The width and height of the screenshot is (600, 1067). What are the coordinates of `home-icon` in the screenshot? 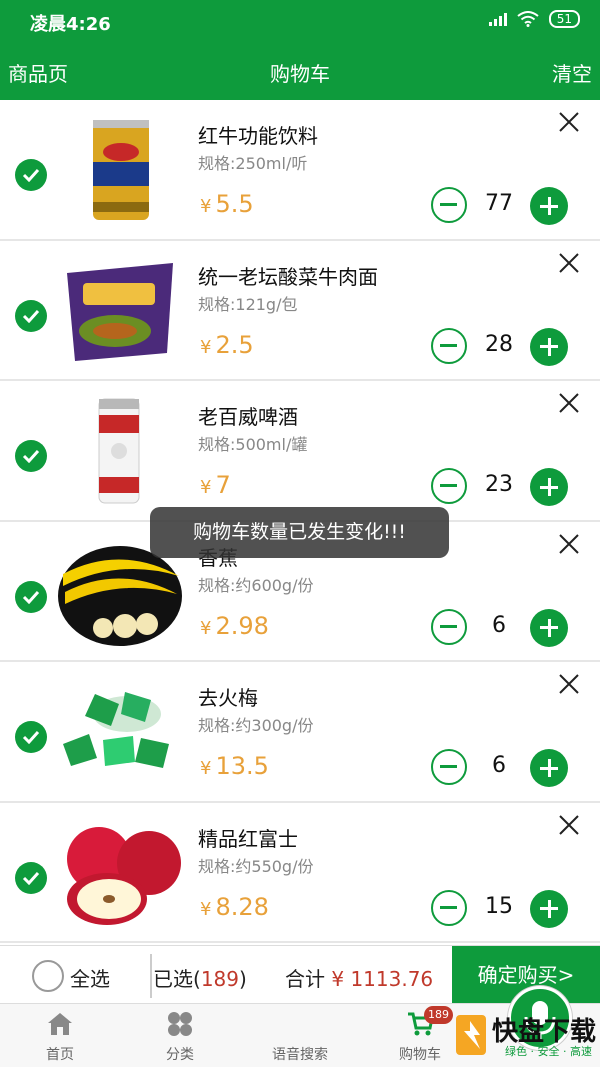 It's located at (60, 1024).